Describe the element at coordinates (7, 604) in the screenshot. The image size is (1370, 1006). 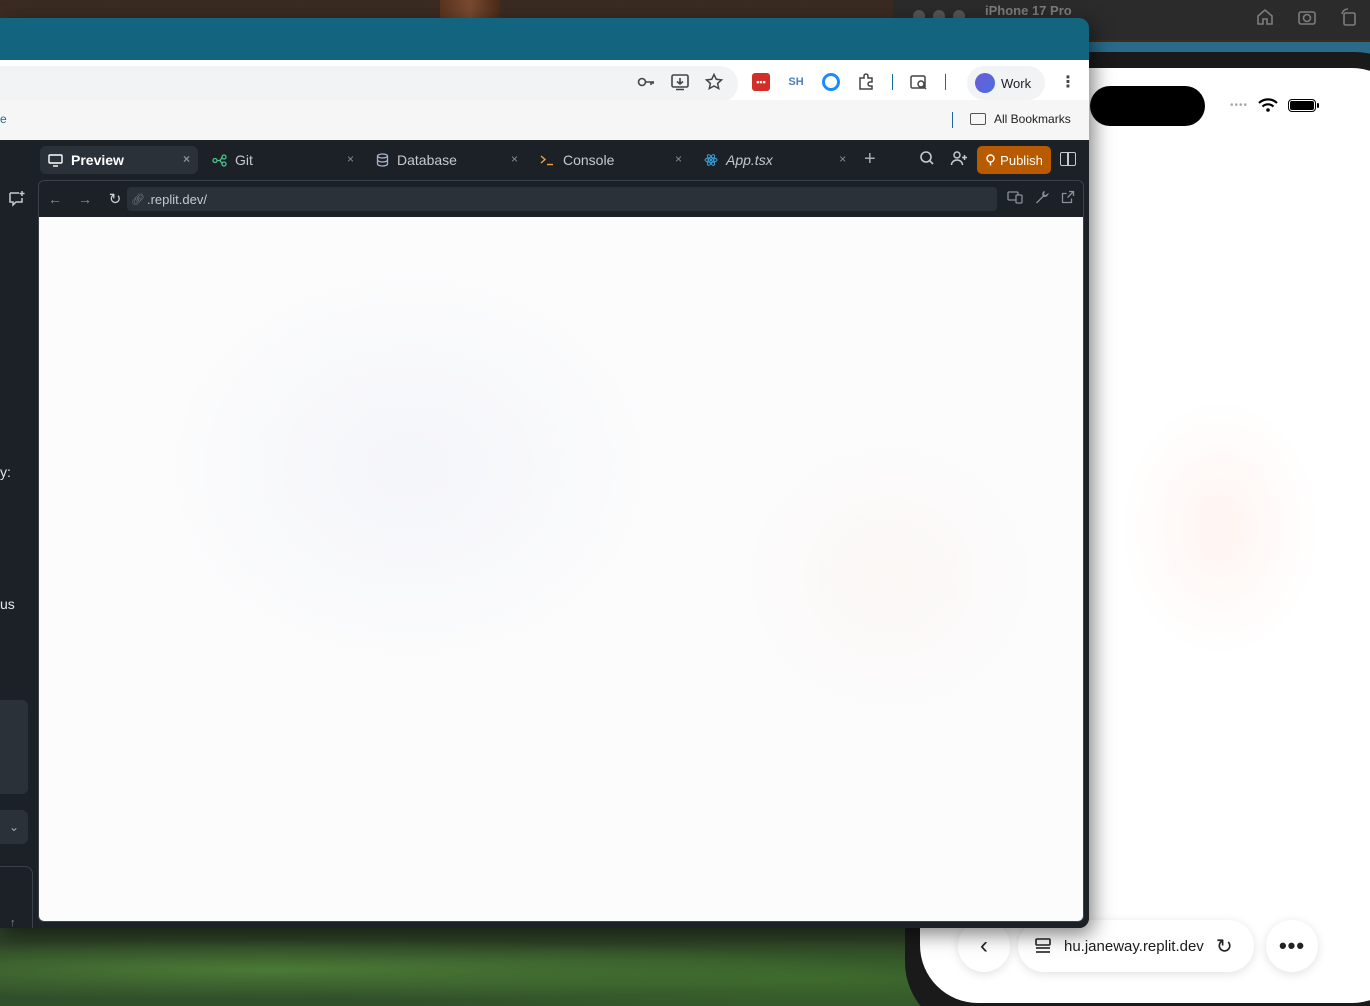
I see `agent-text-fragment: us` at that location.